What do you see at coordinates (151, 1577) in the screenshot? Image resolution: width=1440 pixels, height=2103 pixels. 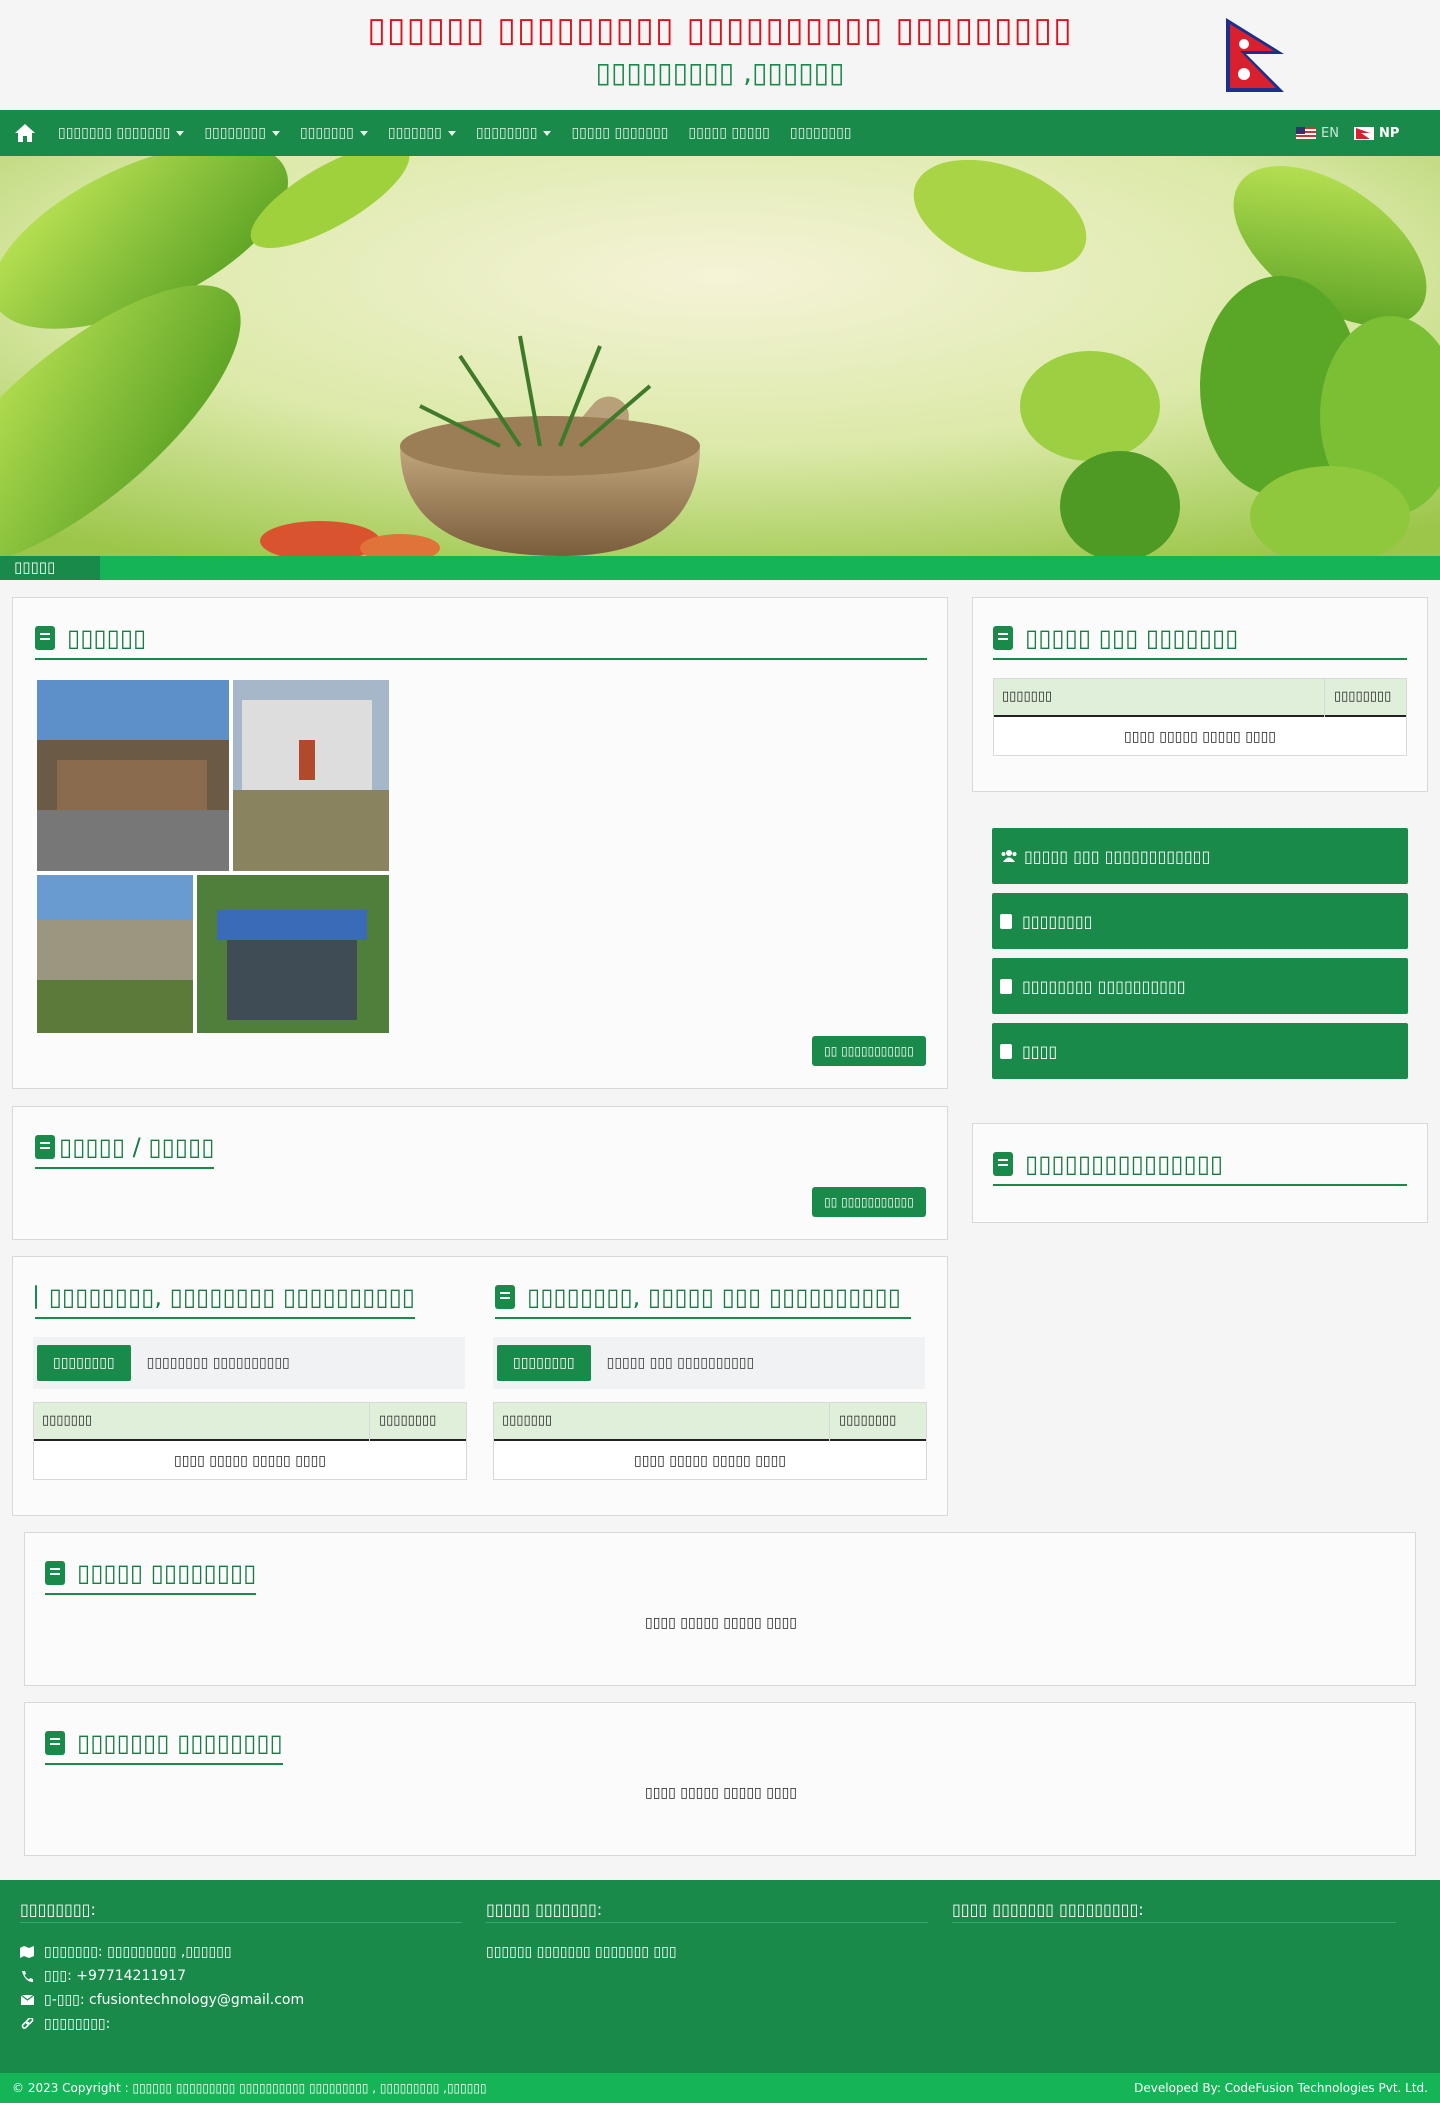 I see `section-a-title: ▯▯▯▯▯ ▯▯▯▯▯▯▯▯` at bounding box center [151, 1577].